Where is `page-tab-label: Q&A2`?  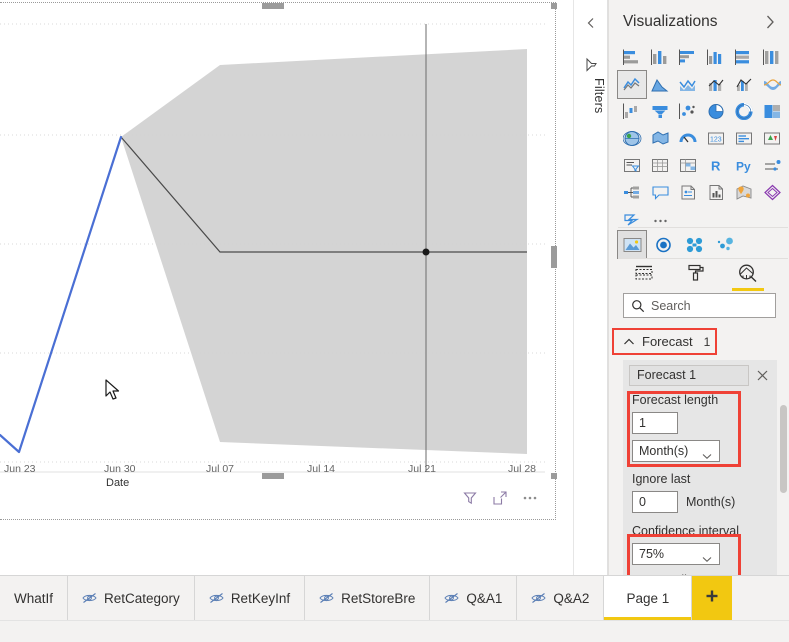
page-tab-label: Q&A2 is located at coordinates (571, 598).